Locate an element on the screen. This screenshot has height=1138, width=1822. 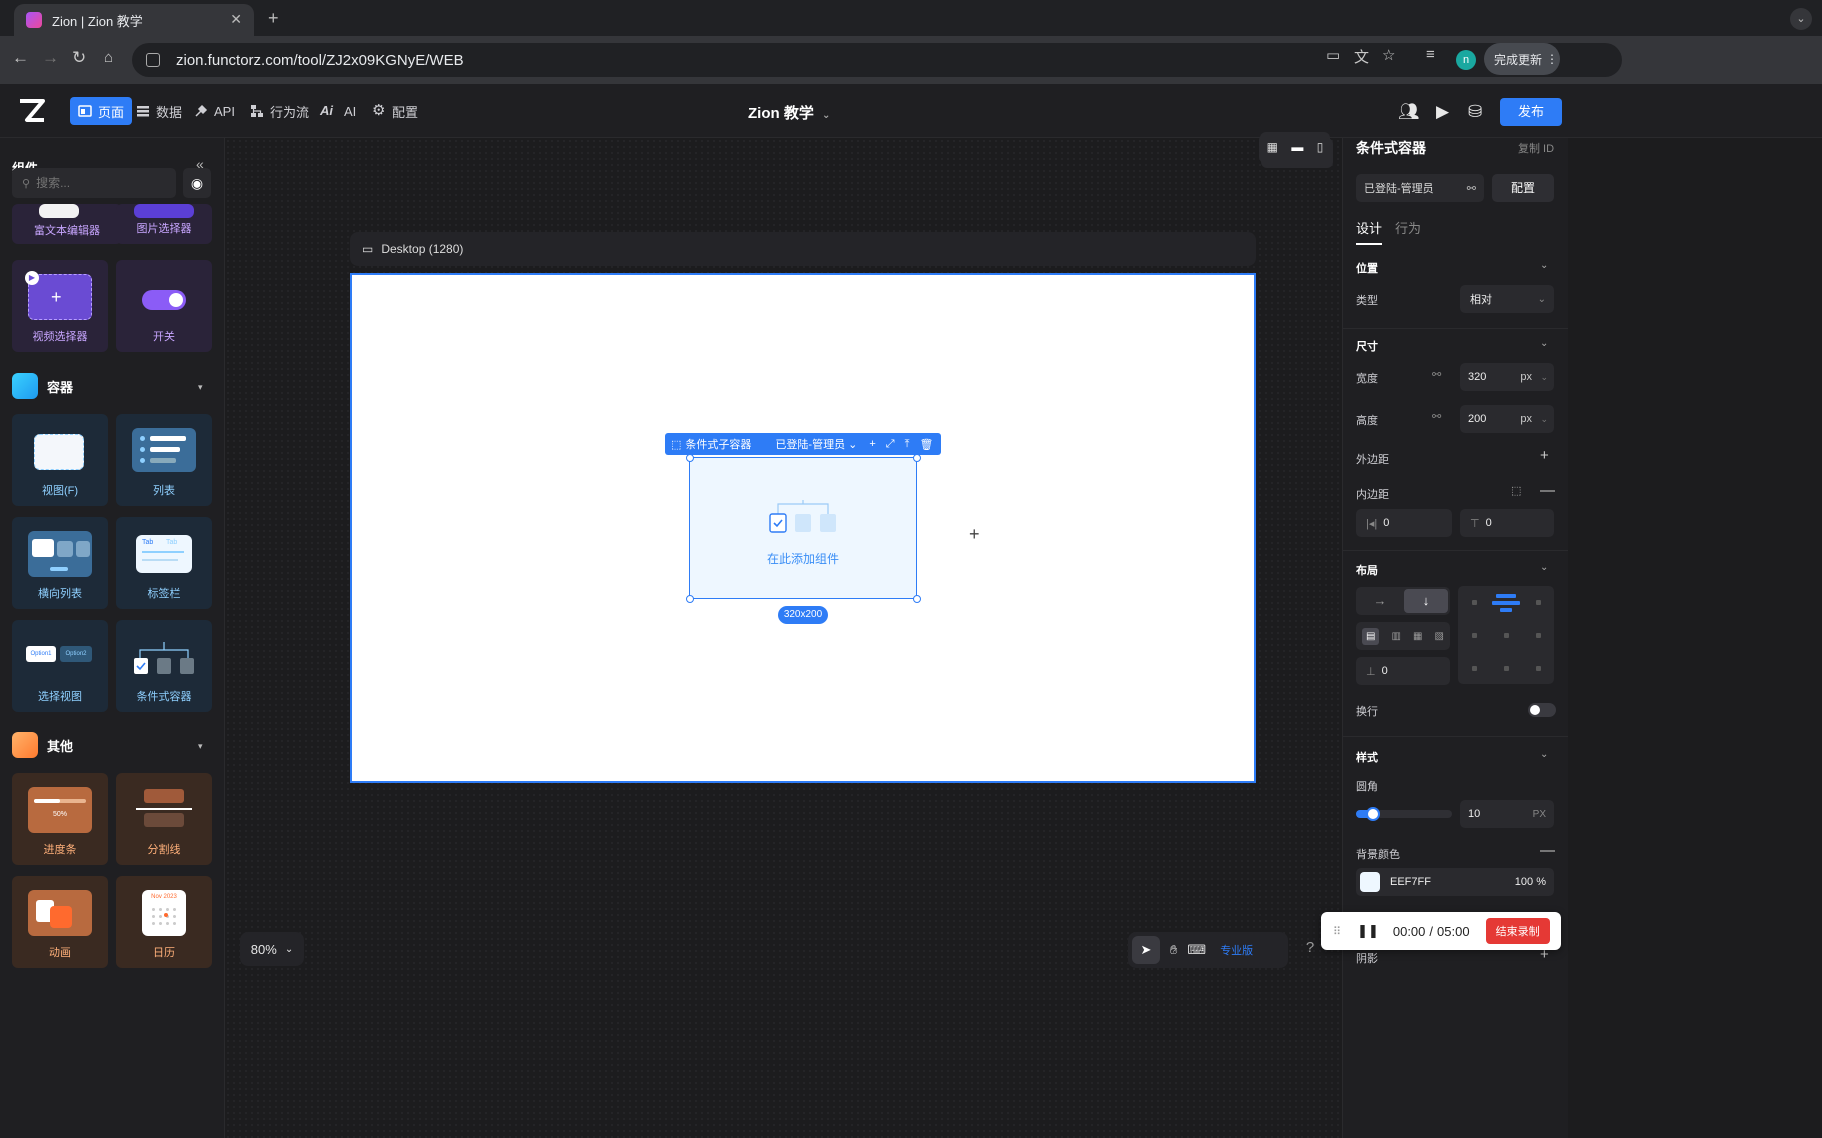
component-card: Tab Tab 标签栏 is located at coordinates (164, 563).